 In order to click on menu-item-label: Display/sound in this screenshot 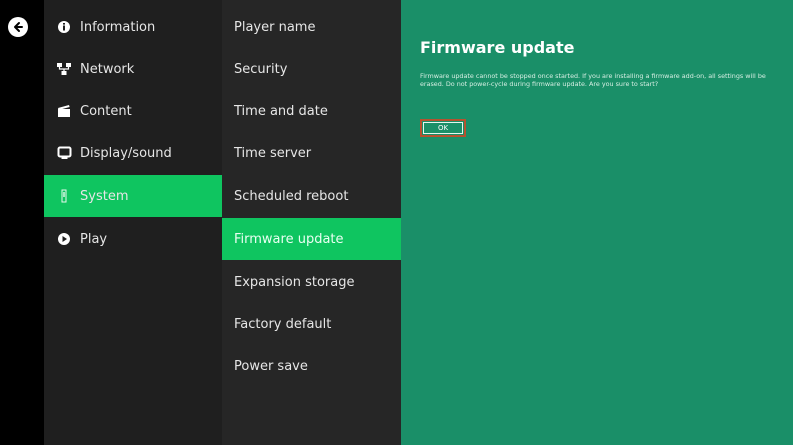, I will do `click(126, 153)`.